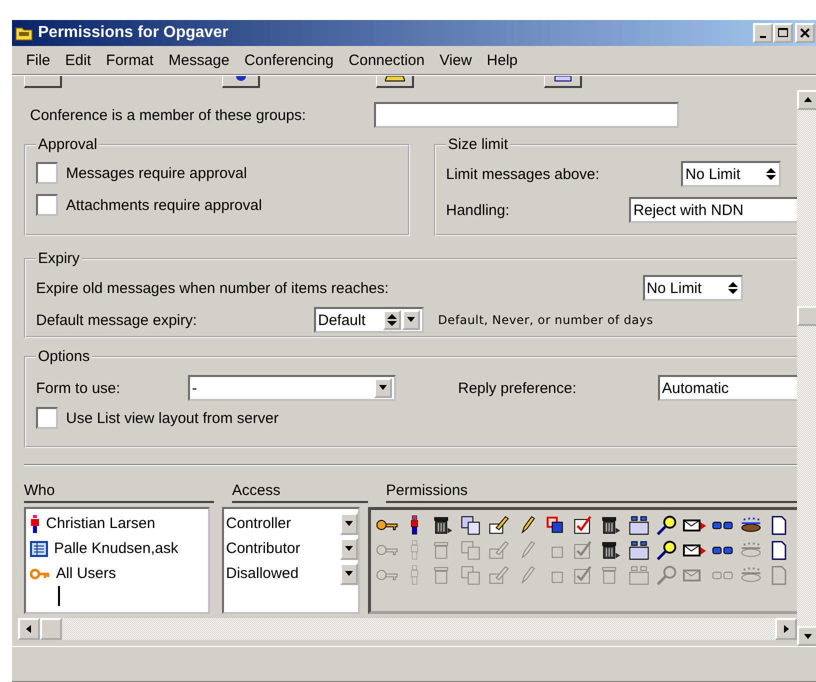 Image resolution: width=816 pixels, height=682 pixels. I want to click on group-title: Options, so click(64, 356).